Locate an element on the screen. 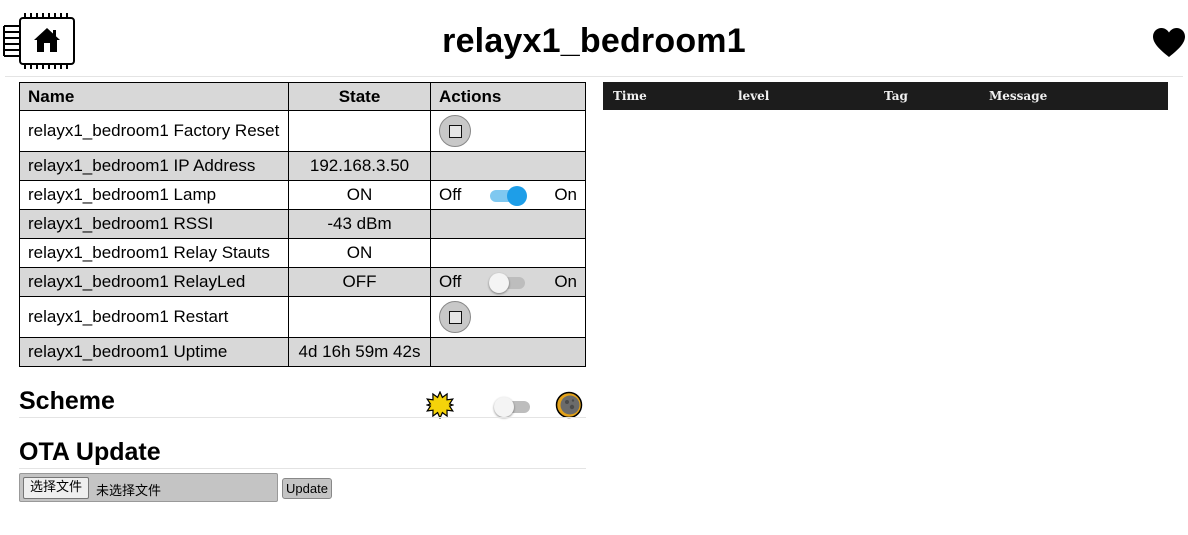  choose-file-button: 选择文件 is located at coordinates (56, 488).